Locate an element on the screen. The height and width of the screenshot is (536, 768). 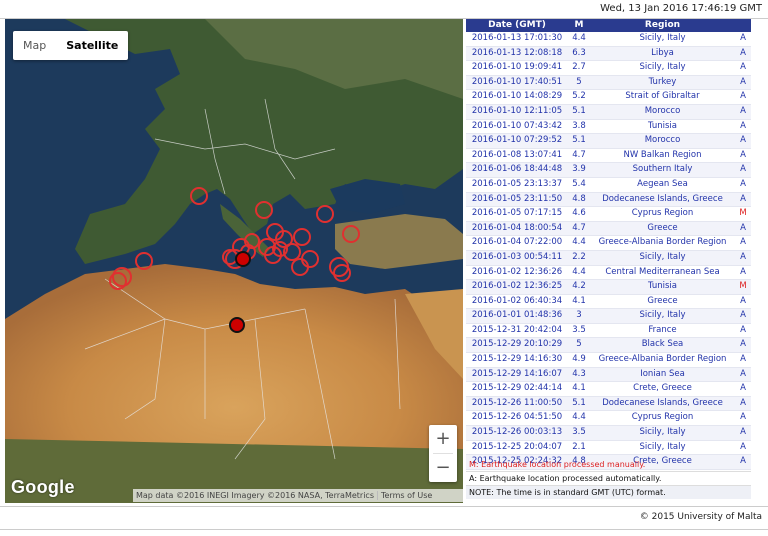
table-row: 2016-01-05 23:13:37 5.4 Aegean Sea A is located at coordinates (608, 185).